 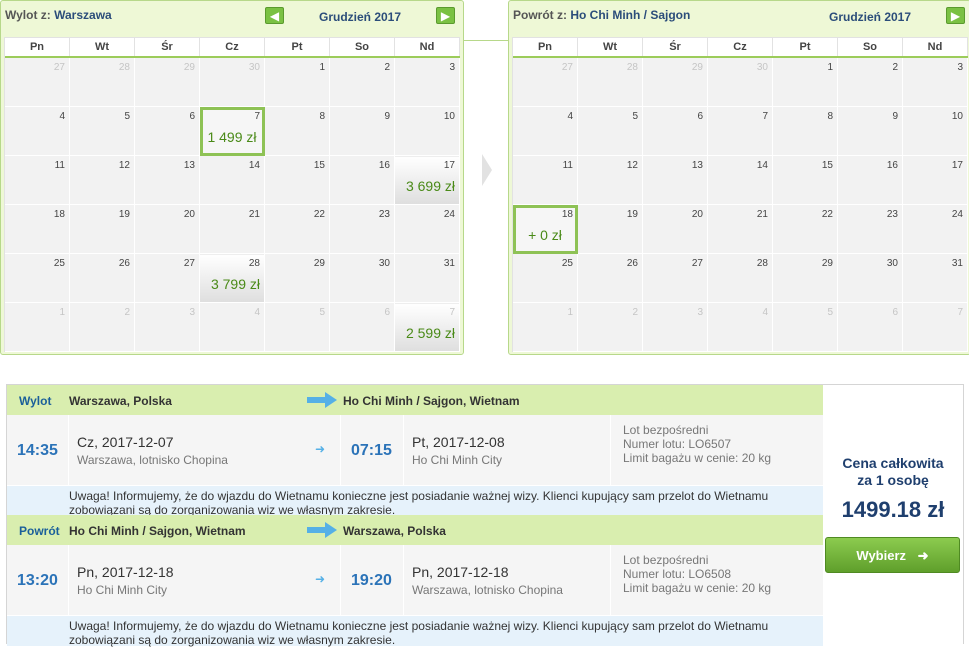 I want to click on calendar-day-cell: 7 1 499 zł, so click(x=232, y=131).